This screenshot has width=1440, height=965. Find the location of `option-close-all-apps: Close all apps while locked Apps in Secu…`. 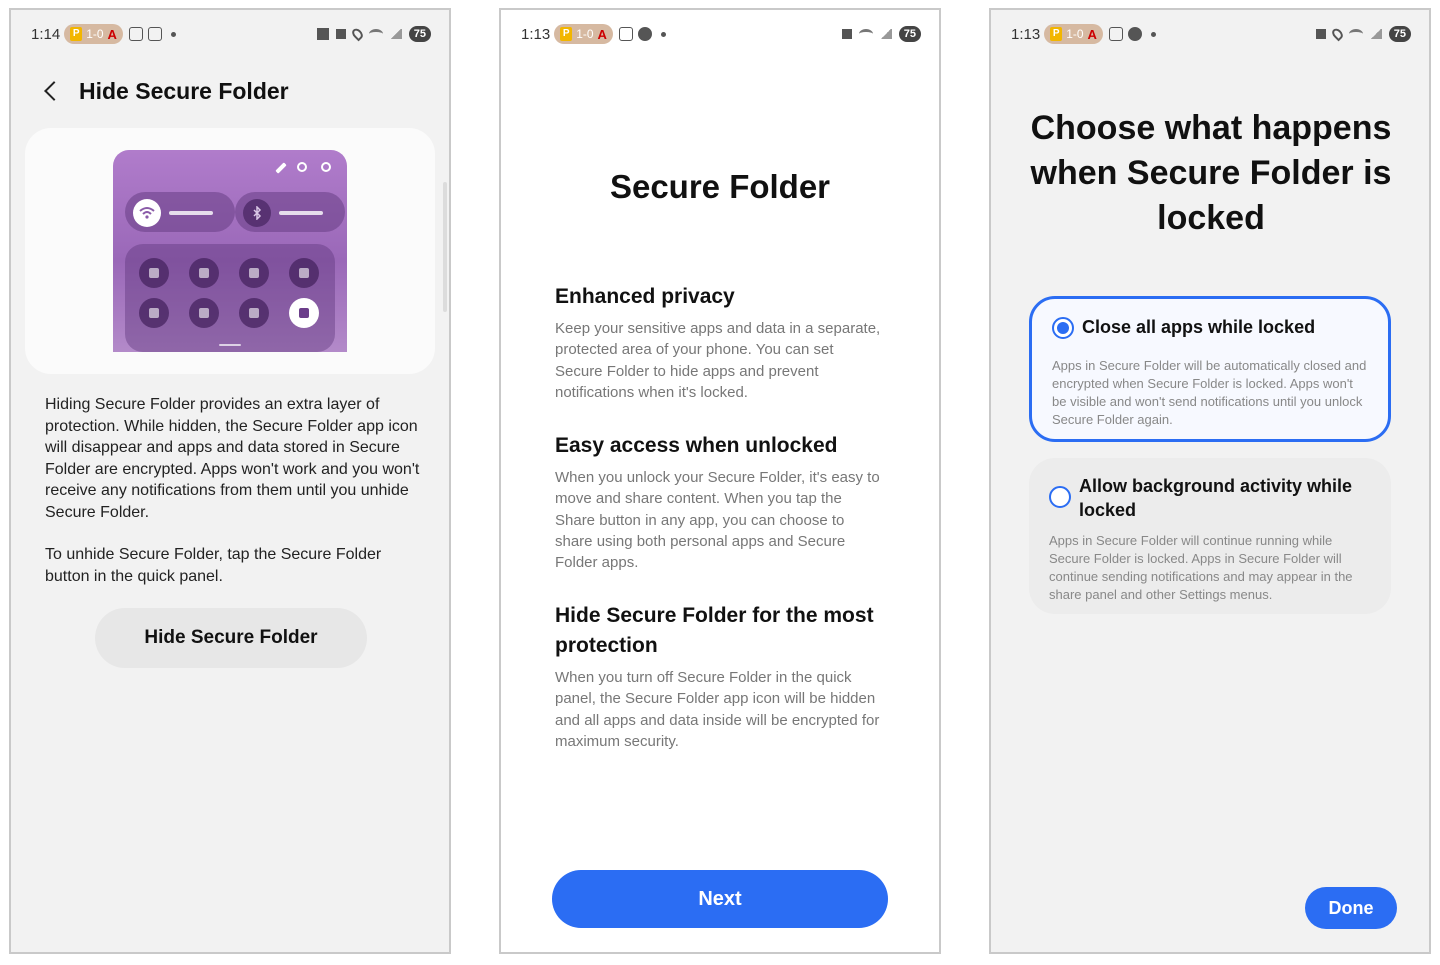

option-close-all-apps: Close all apps while locked Apps in Secu… is located at coordinates (1210, 369).